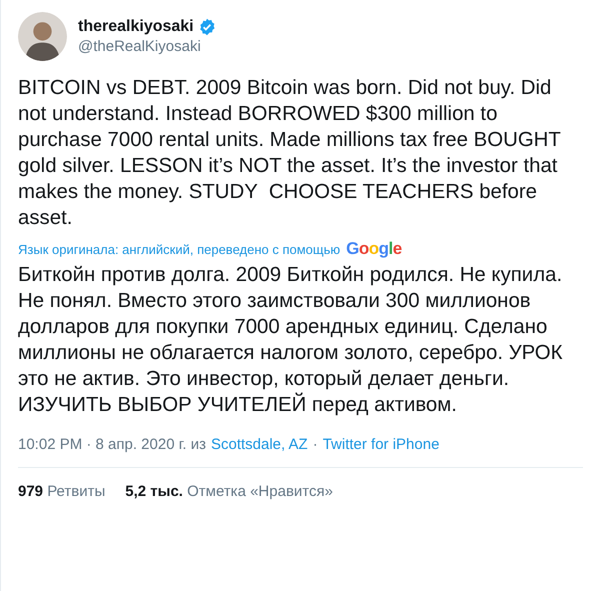 The image size is (599, 591). What do you see at coordinates (112, 444) in the screenshot?
I see `tweet-timestamp: 10:02 PM · 8 апр. 2020 г. из` at bounding box center [112, 444].